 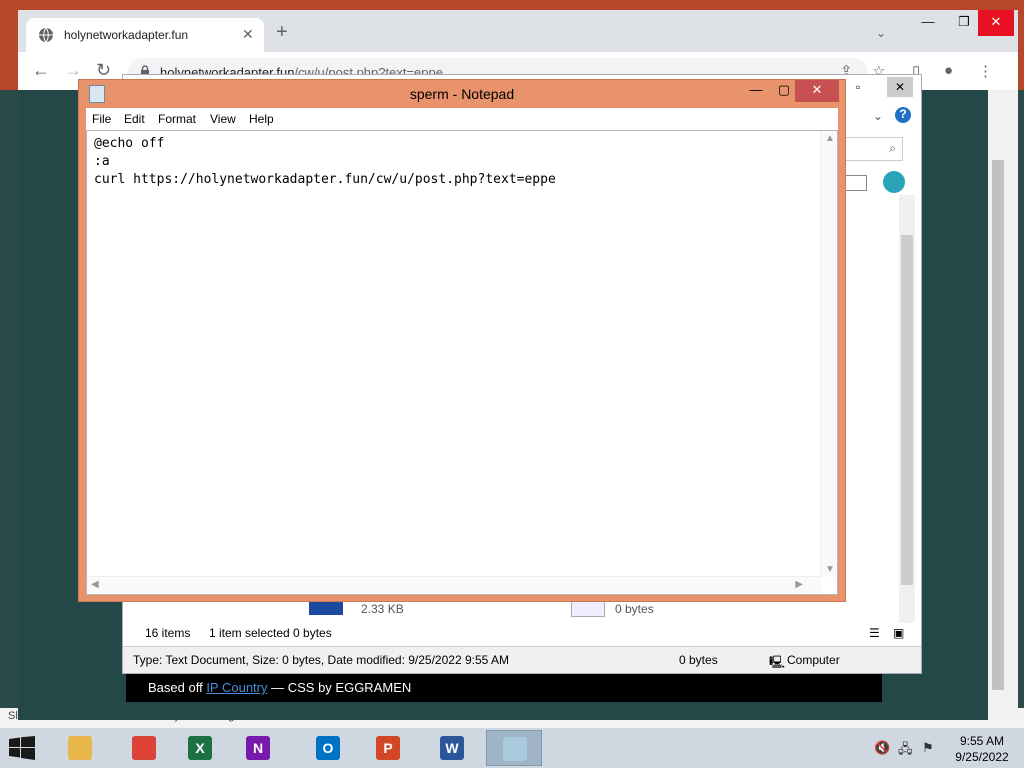 I want to click on content-line: @echo off, so click(x=129, y=143).